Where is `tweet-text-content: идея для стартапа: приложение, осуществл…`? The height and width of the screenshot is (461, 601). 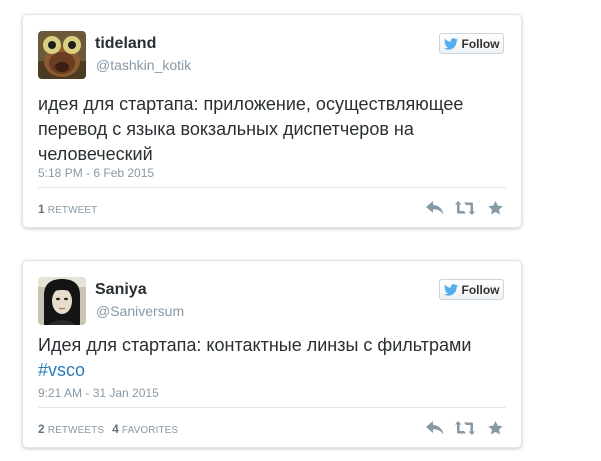 tweet-text-content: идея для стартапа: приложение, осуществл… is located at coordinates (251, 129).